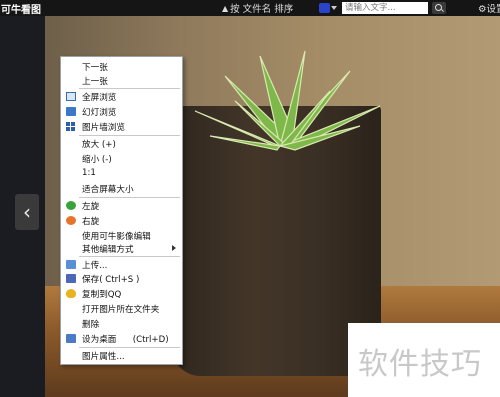 This screenshot has height=397, width=500. I want to click on menu-item-actual-size: 1:1, so click(121, 173).